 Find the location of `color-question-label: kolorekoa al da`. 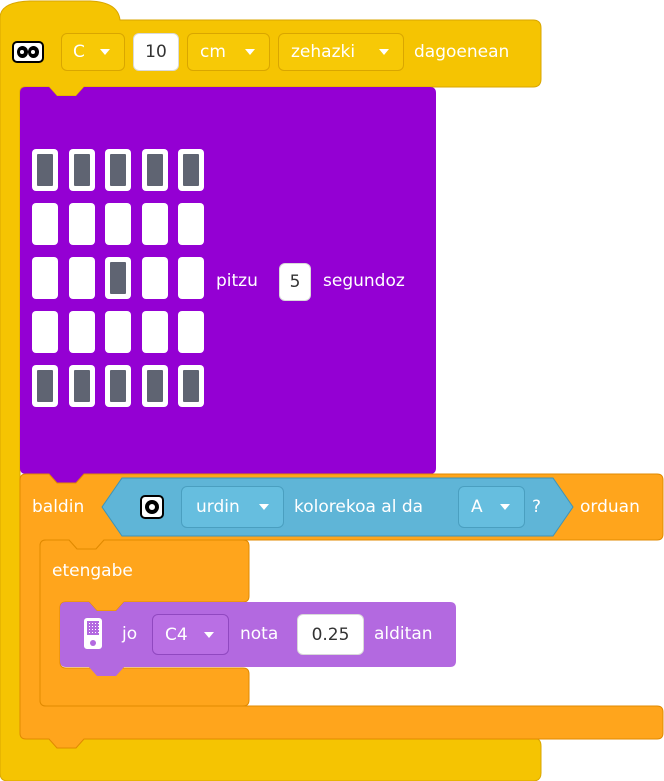

color-question-label: kolorekoa al da is located at coordinates (359, 507).